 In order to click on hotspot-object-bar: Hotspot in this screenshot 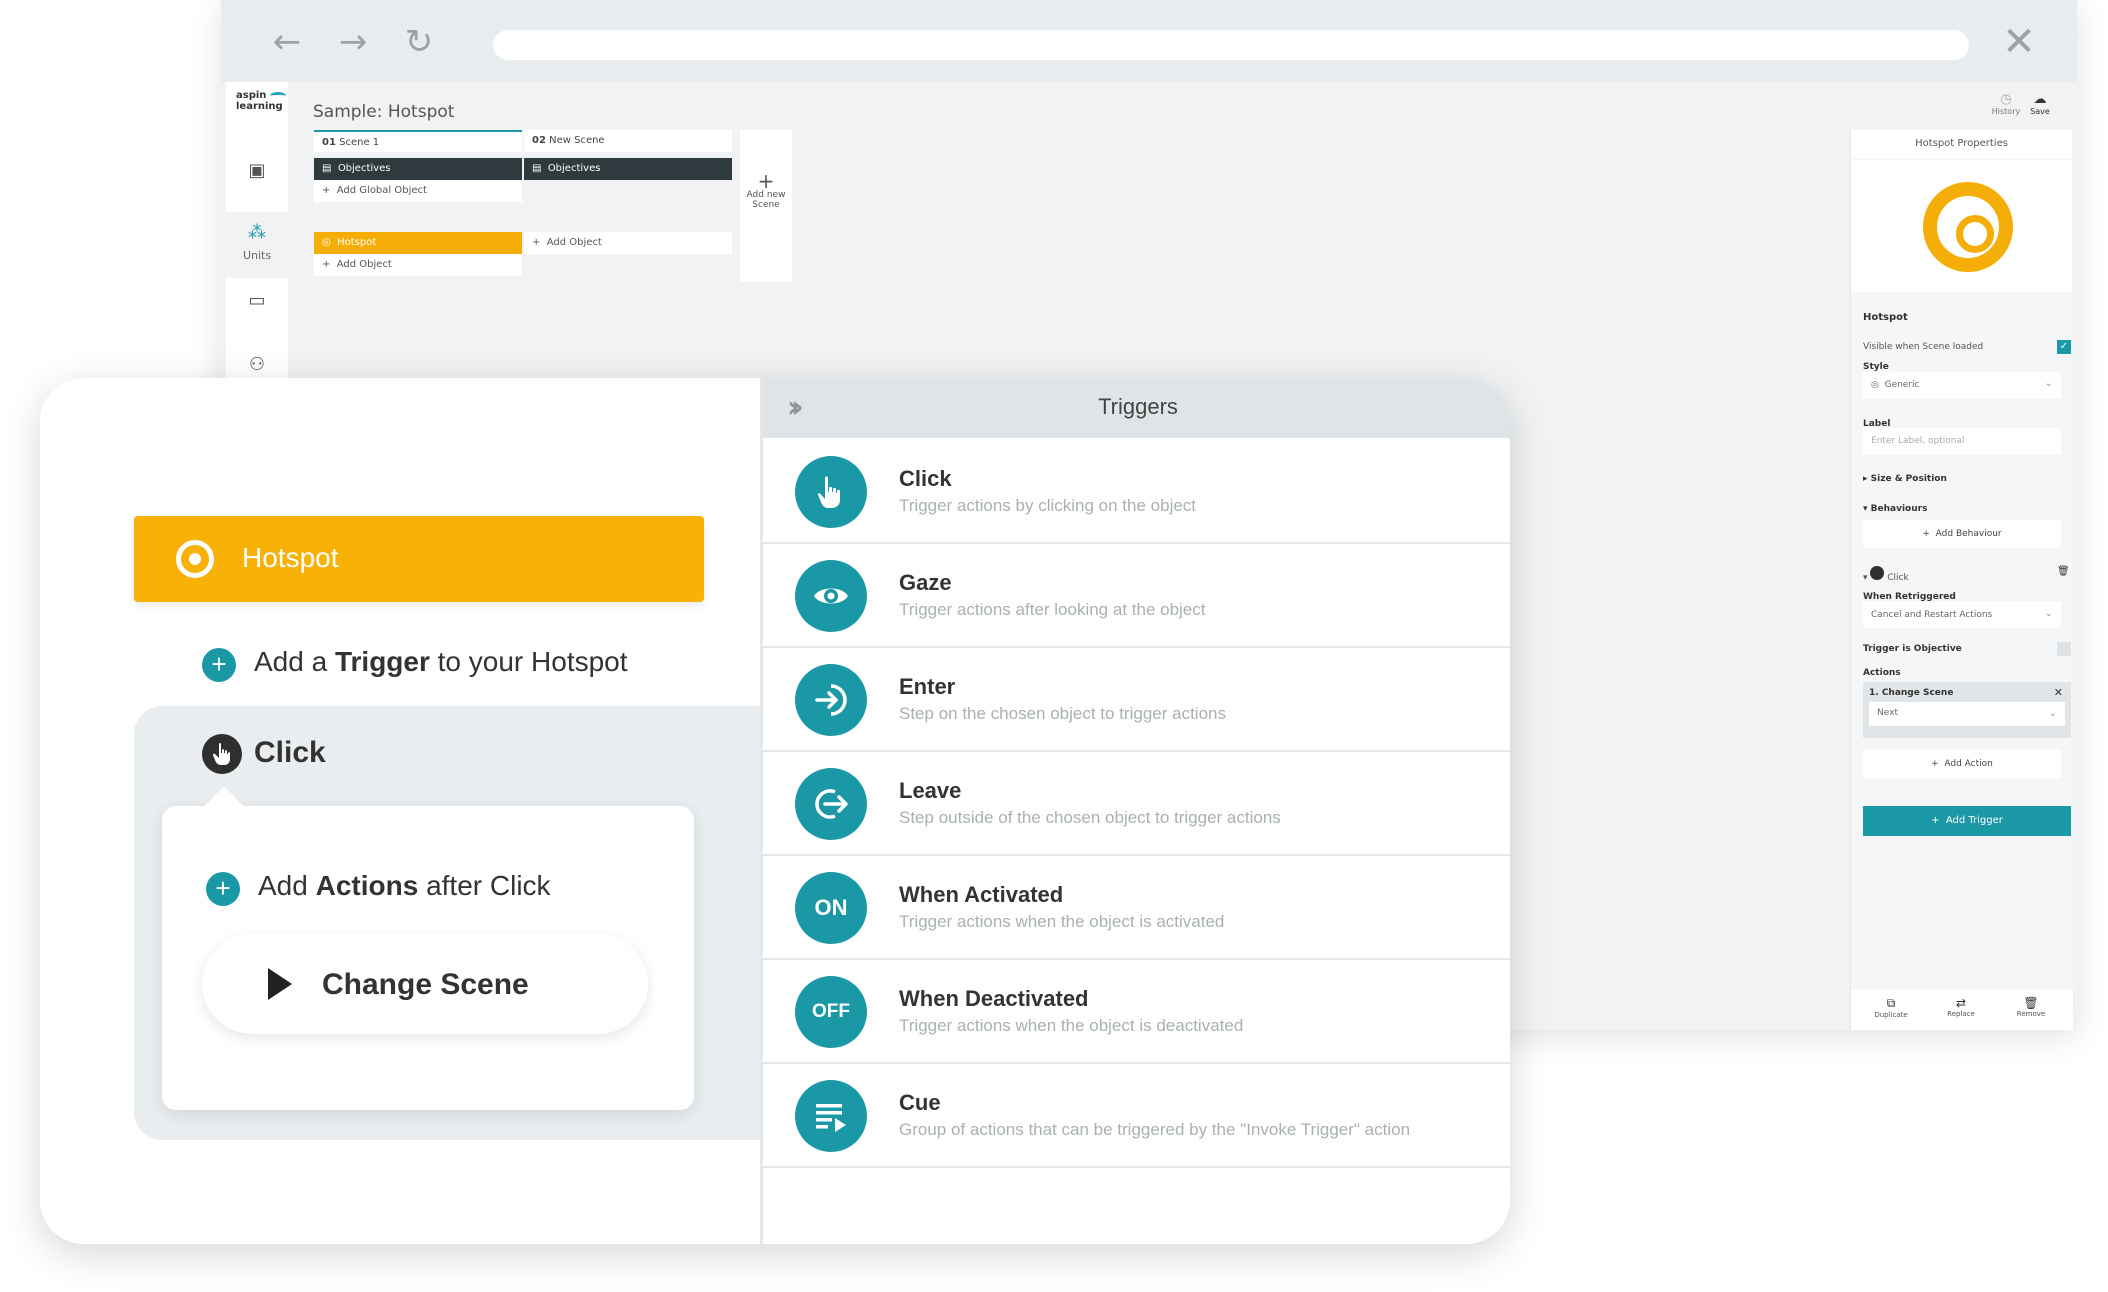, I will do `click(419, 559)`.